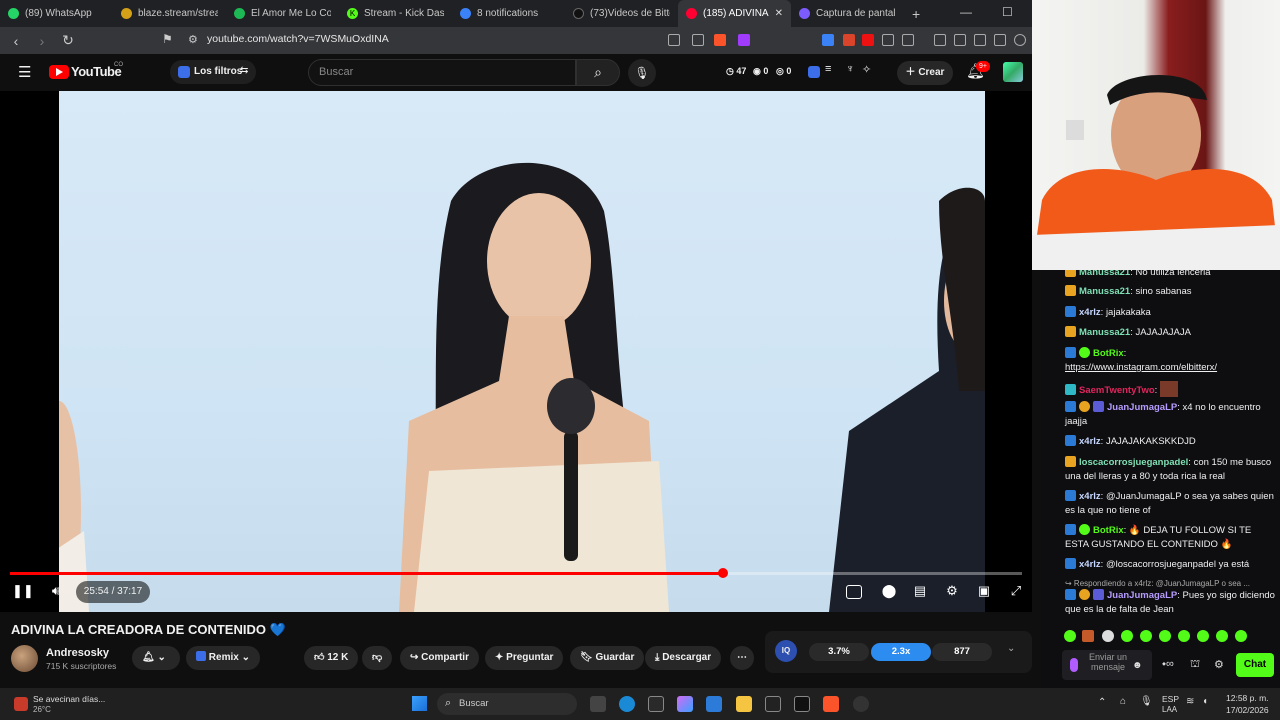 This screenshot has height=720, width=1280. I want to click on mic-button: 🎙, so click(642, 73).